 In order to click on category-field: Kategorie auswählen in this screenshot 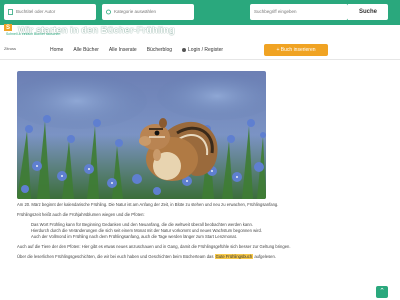, I will do `click(148, 12)`.